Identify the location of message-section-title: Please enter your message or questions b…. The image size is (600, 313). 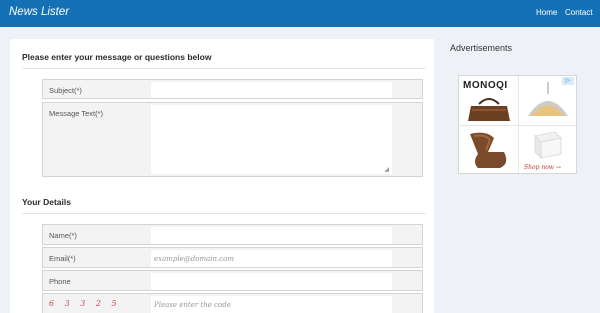
(117, 57).